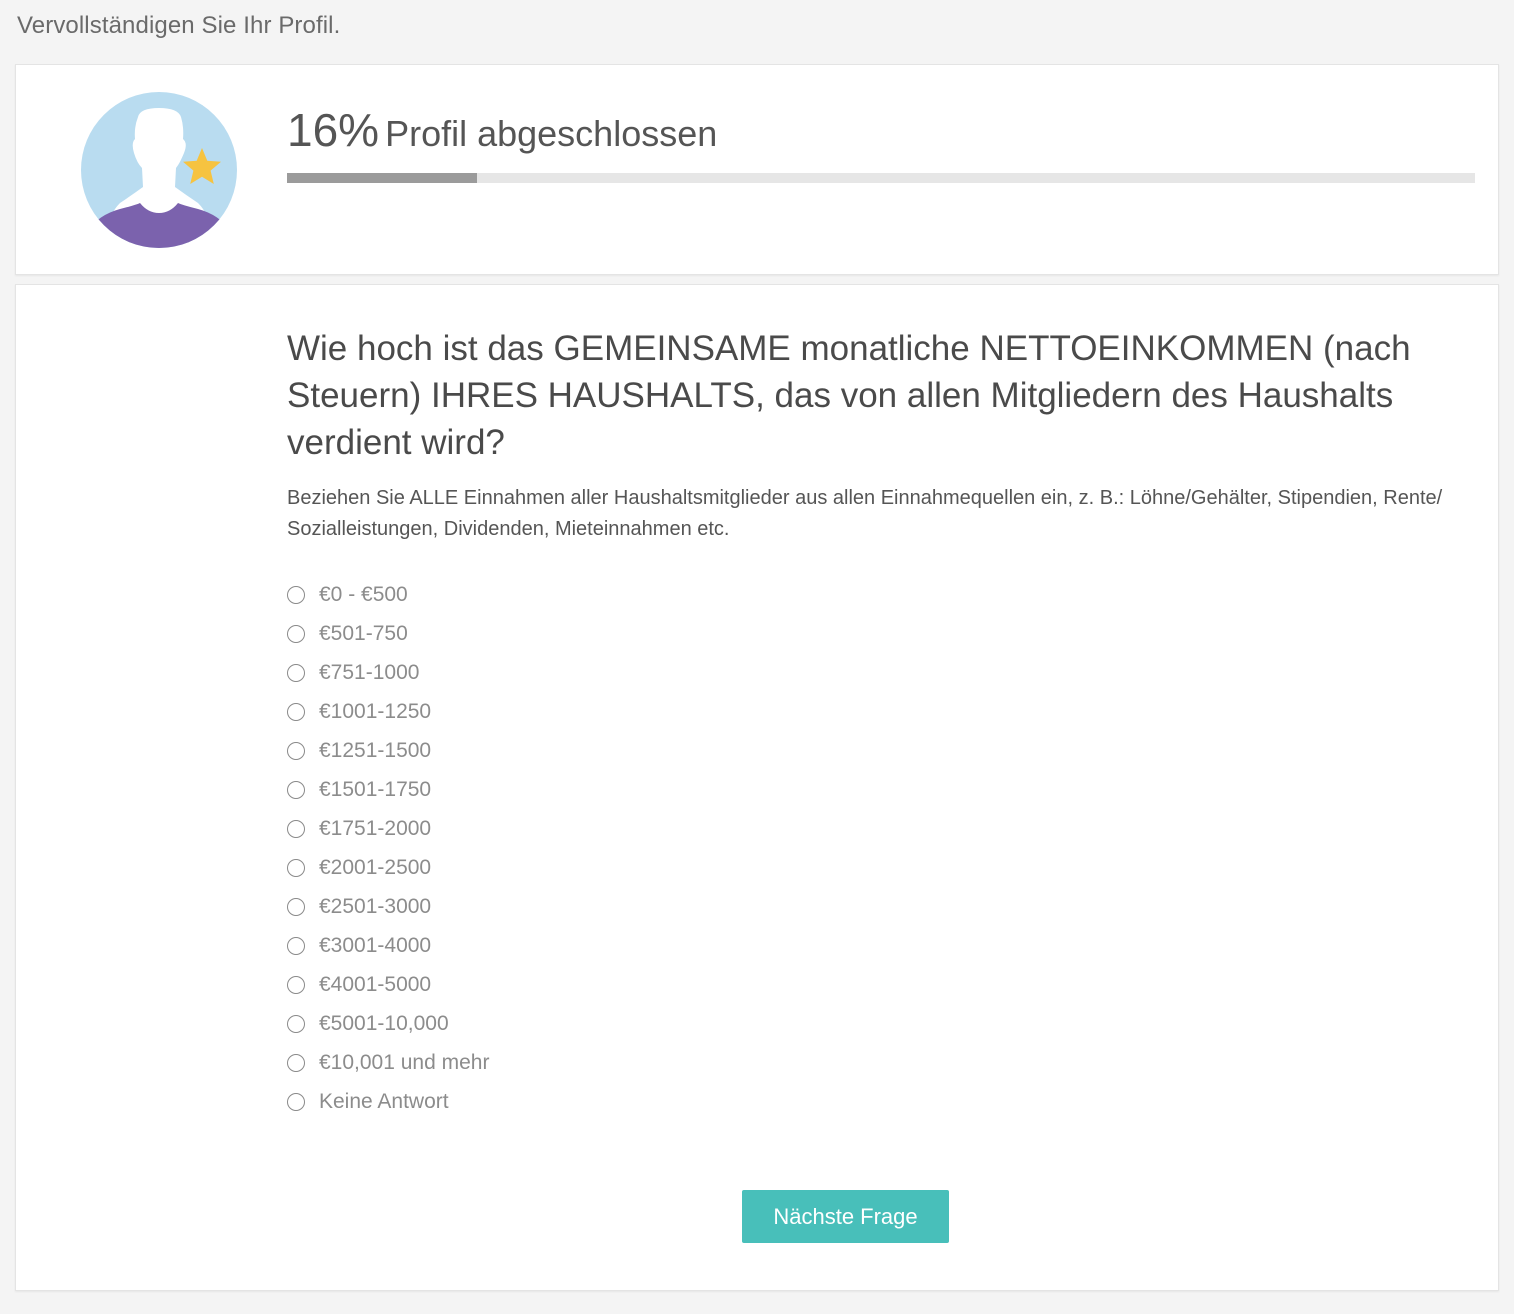  I want to click on answer-option: €4001-5000, so click(388, 984).